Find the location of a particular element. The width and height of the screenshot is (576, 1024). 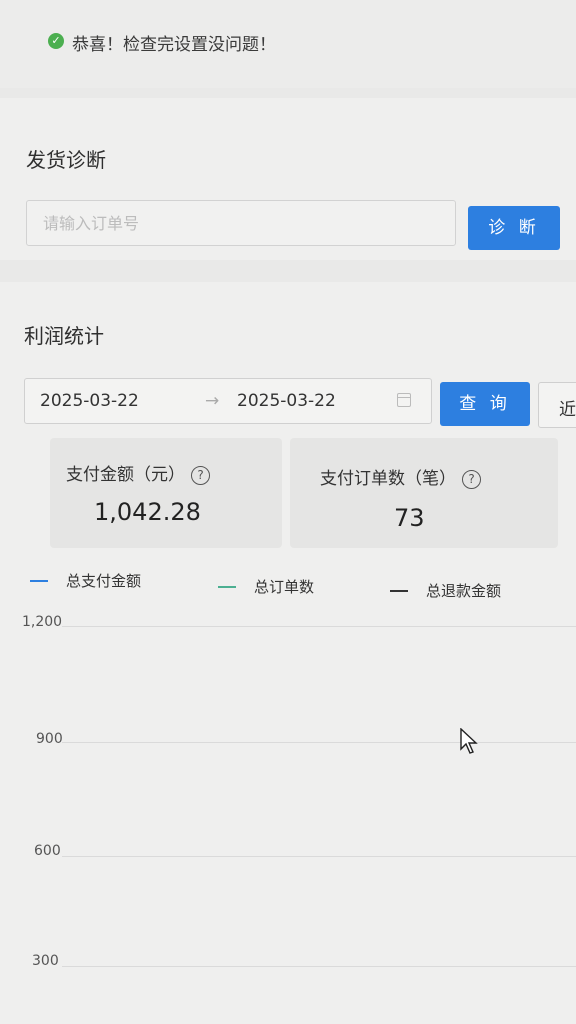

legend-label: 总订单数 is located at coordinates (284, 587).